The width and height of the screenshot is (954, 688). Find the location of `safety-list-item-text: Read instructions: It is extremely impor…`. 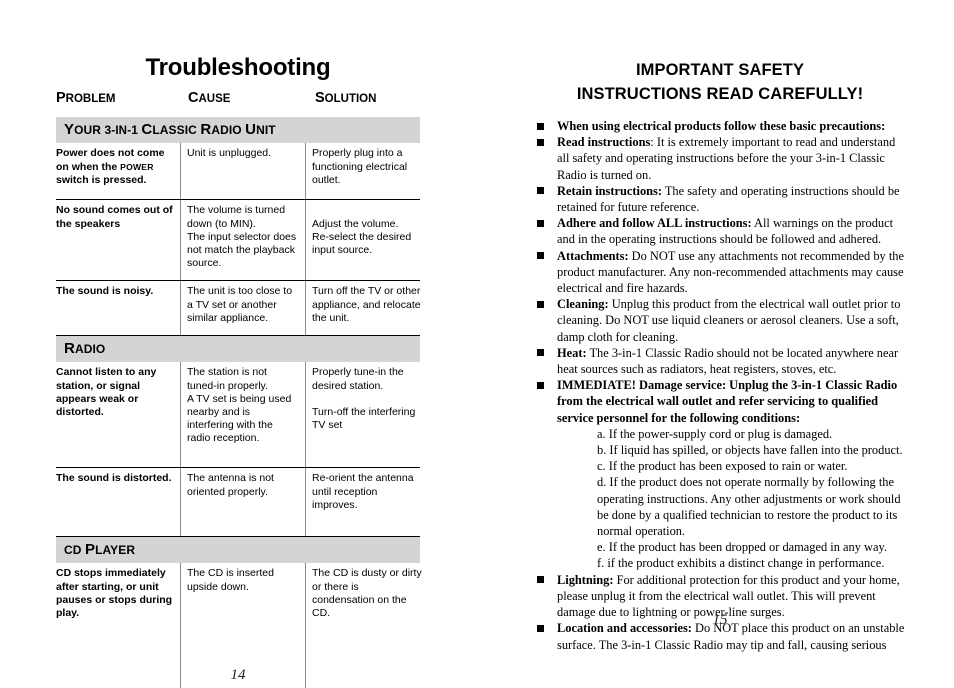

safety-list-item-text: Read instructions: It is extremely impor… is located at coordinates (726, 158).